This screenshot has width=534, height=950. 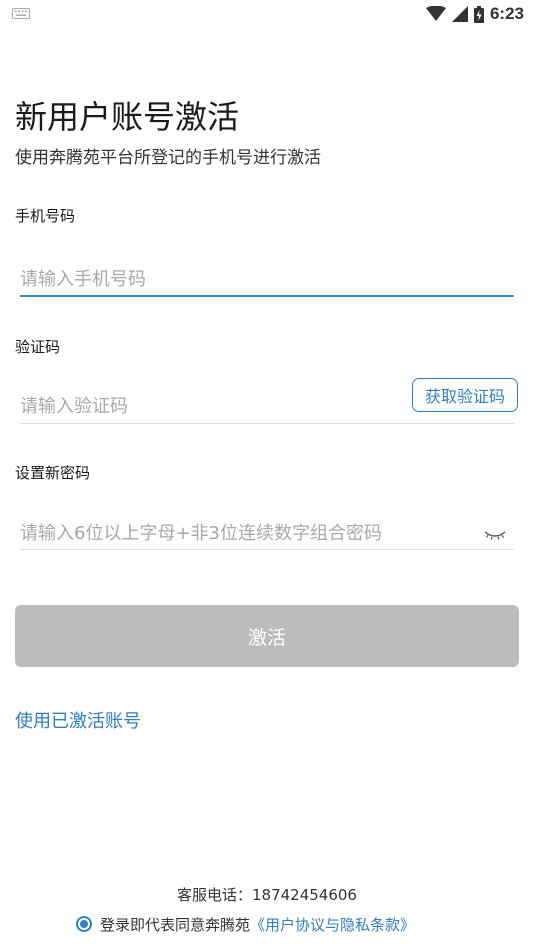 What do you see at coordinates (84, 924) in the screenshot?
I see `agreement-radio` at bounding box center [84, 924].